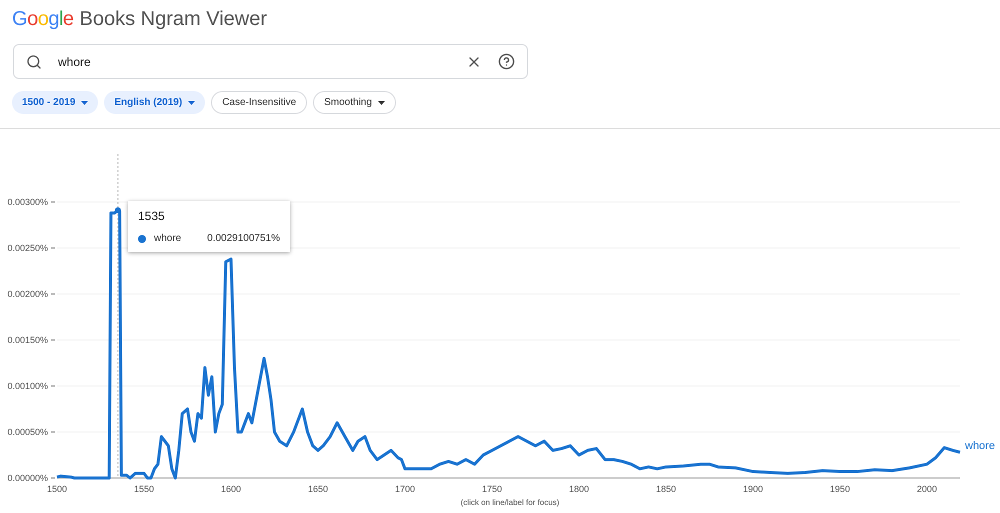  What do you see at coordinates (27, 294) in the screenshot?
I see `y-tick-label: 0.00200%` at bounding box center [27, 294].